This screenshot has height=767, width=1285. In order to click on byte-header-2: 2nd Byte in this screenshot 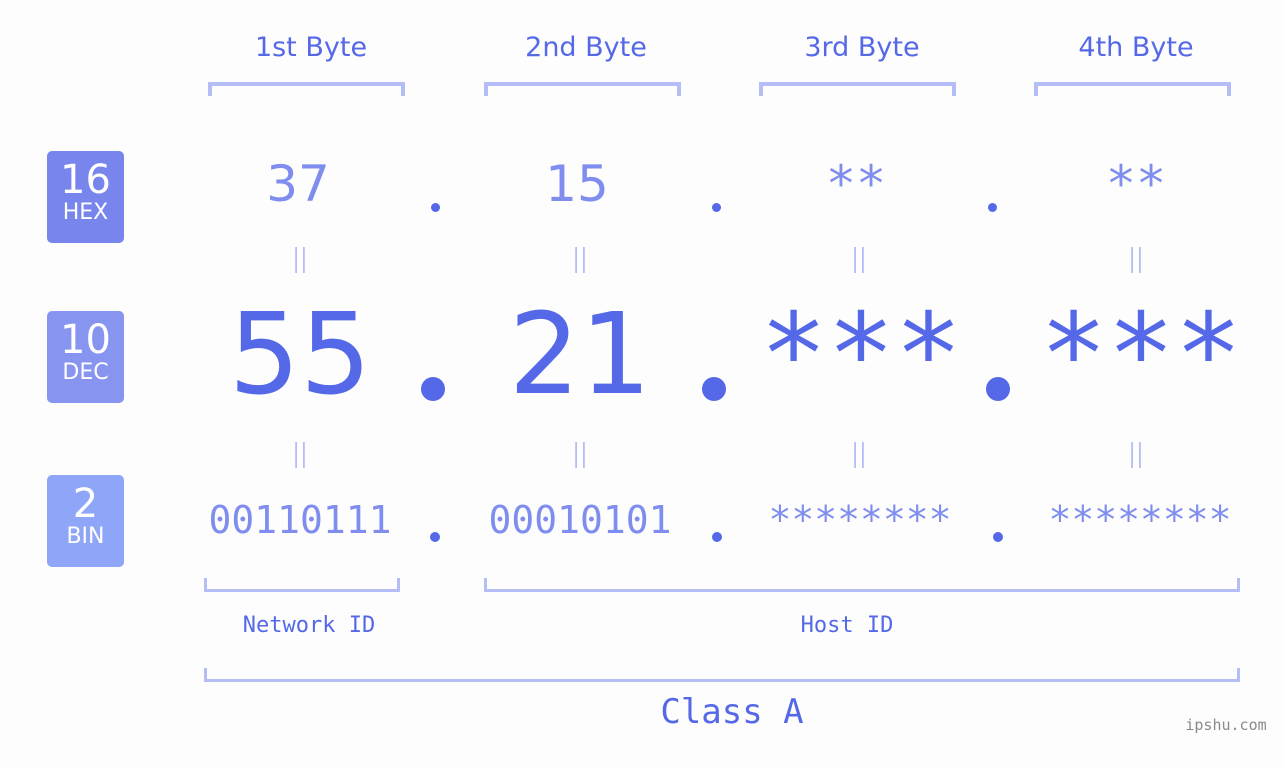, I will do `click(586, 47)`.